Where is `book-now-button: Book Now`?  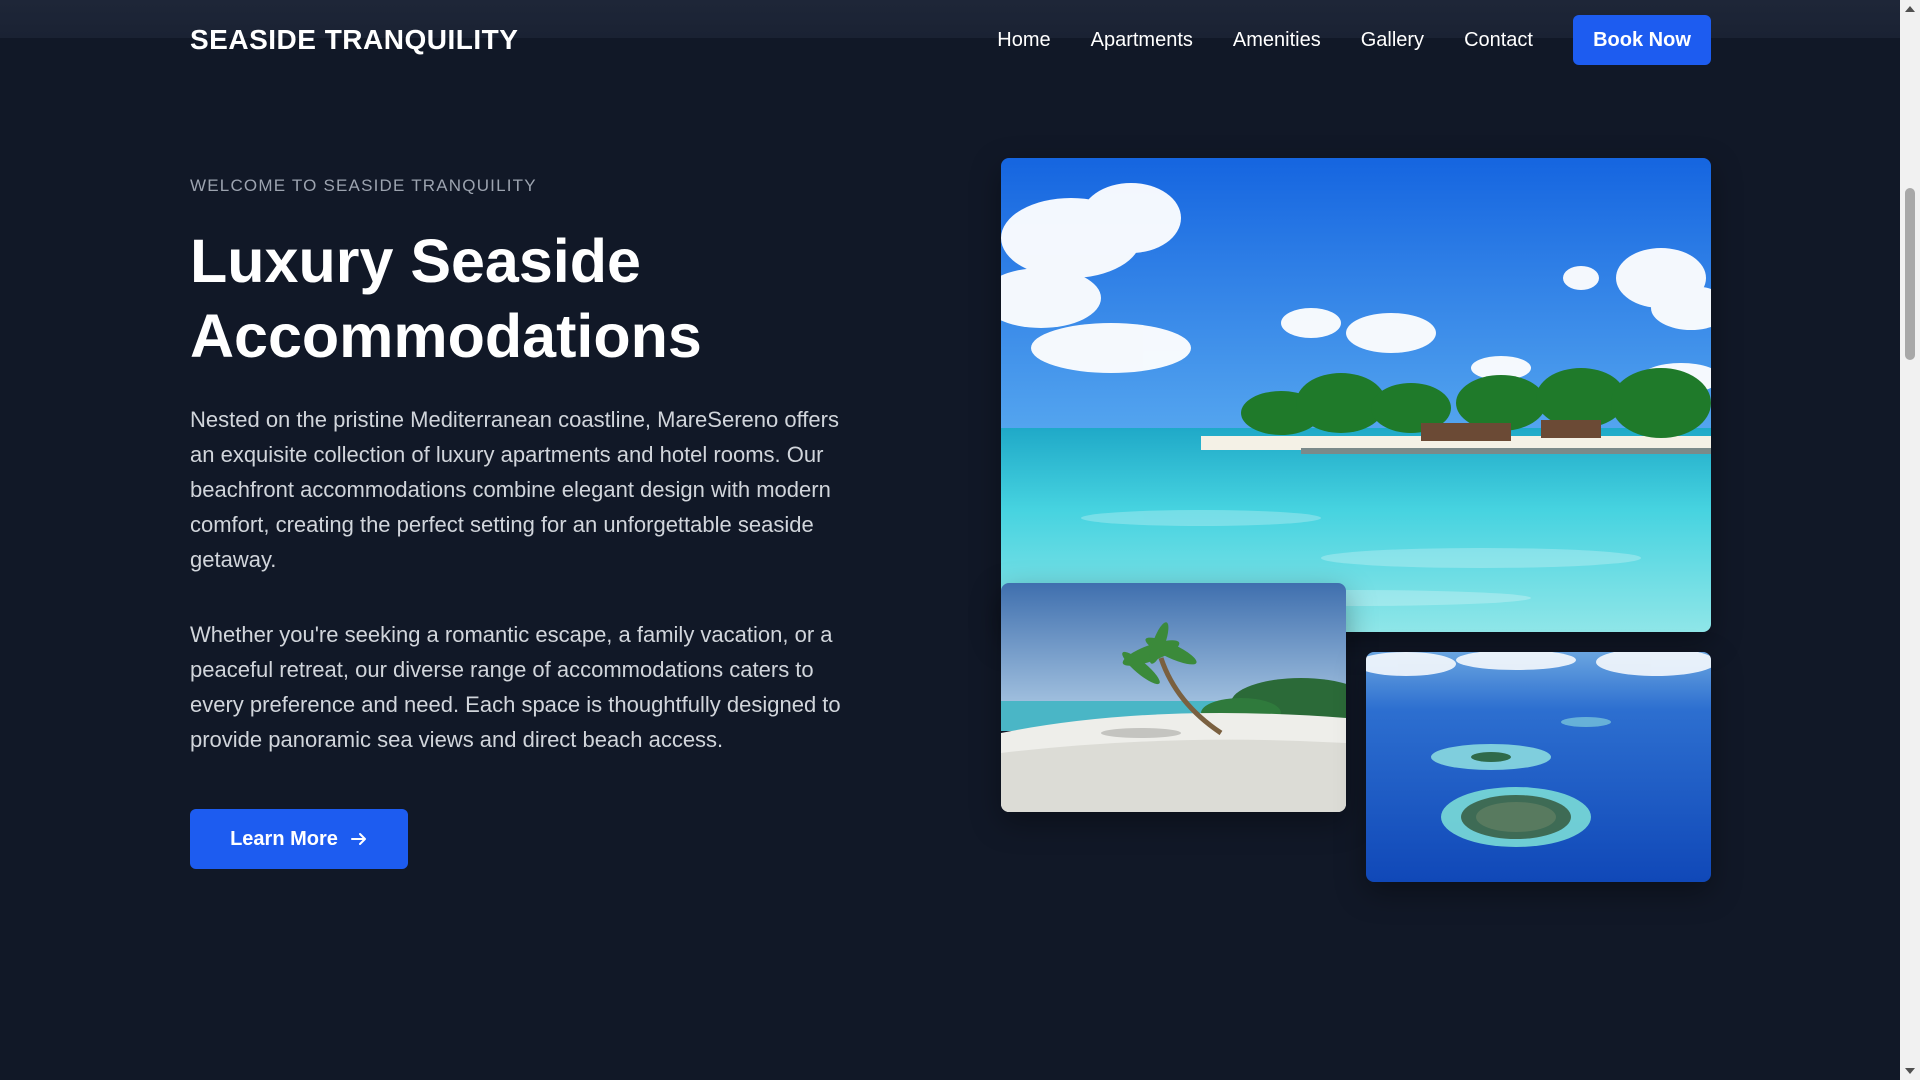
book-now-button: Book Now is located at coordinates (1642, 40).